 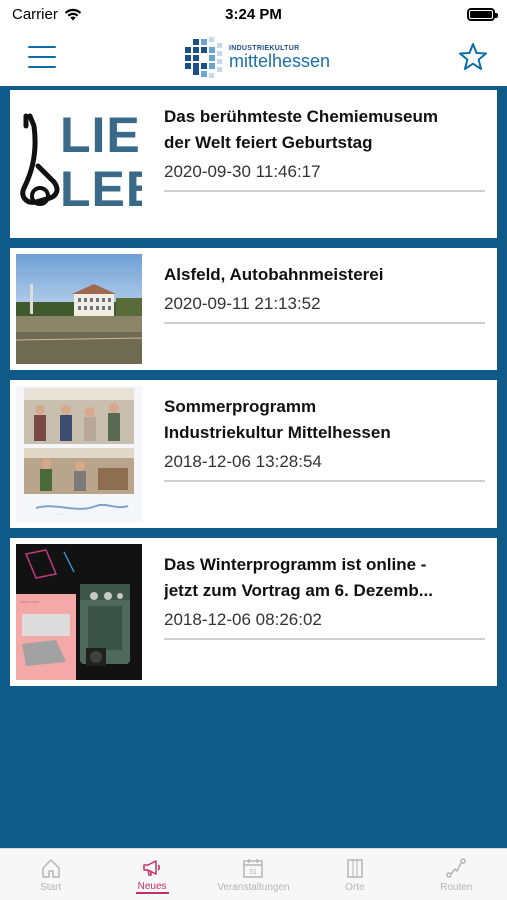 What do you see at coordinates (152, 867) in the screenshot?
I see `megaphone-icon` at bounding box center [152, 867].